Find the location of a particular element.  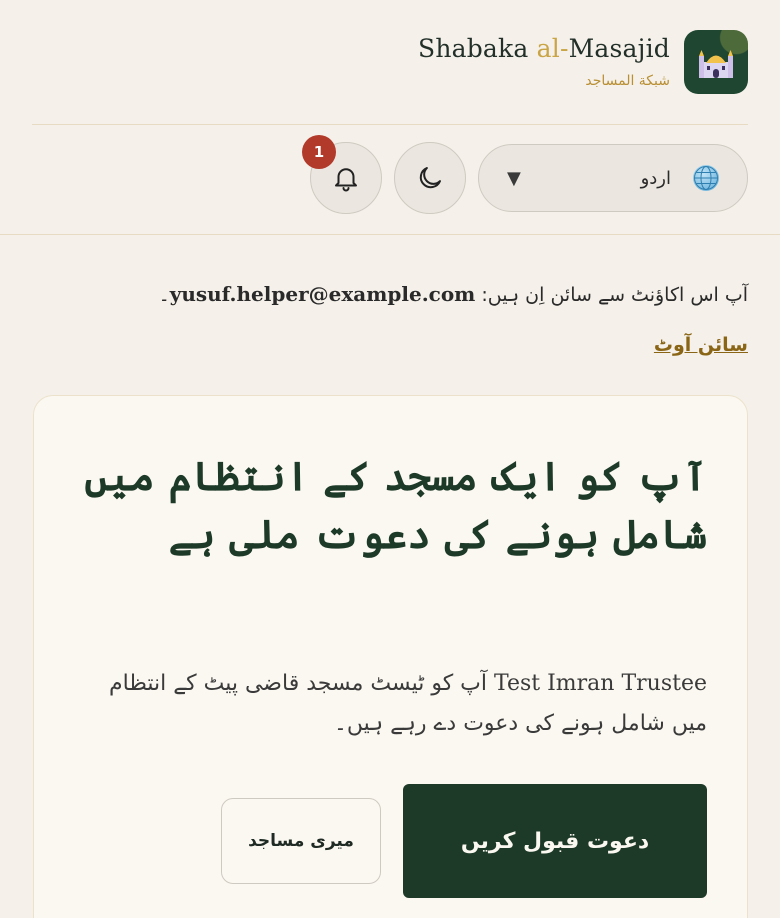

language-select: ▼ اردو is located at coordinates (613, 178).